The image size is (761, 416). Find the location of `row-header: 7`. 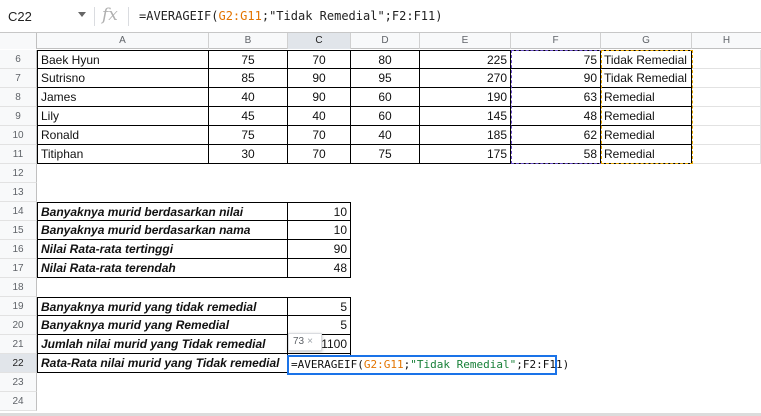

row-header: 7 is located at coordinates (18, 78).